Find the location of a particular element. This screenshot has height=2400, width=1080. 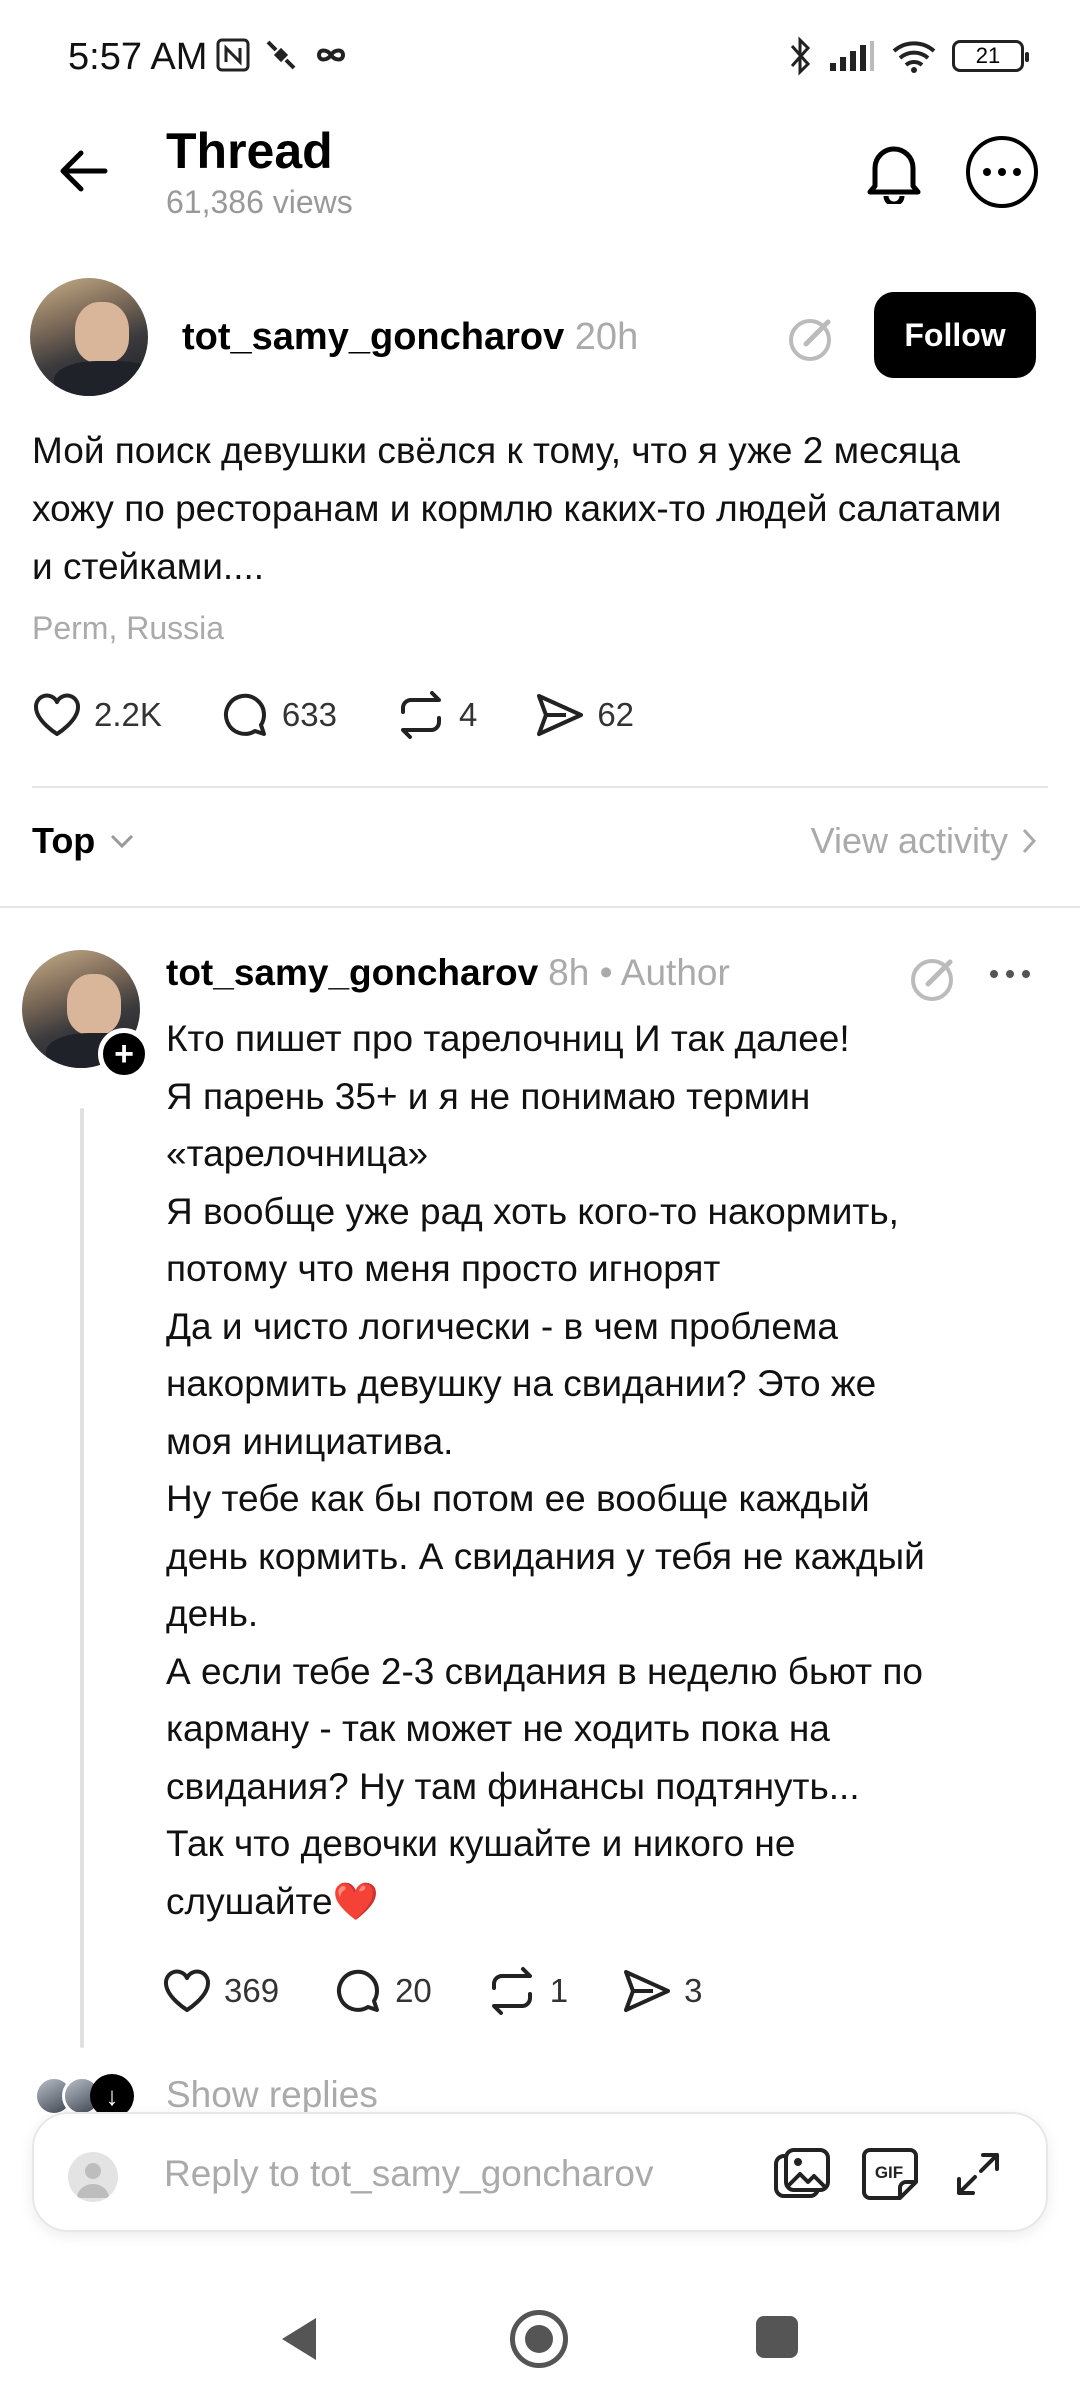

comment-count: 20 is located at coordinates (413, 1990).